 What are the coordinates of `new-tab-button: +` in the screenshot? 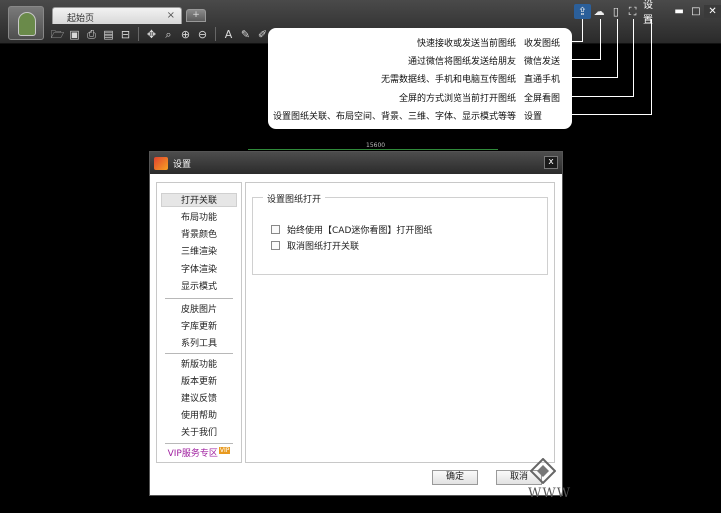 It's located at (196, 15).